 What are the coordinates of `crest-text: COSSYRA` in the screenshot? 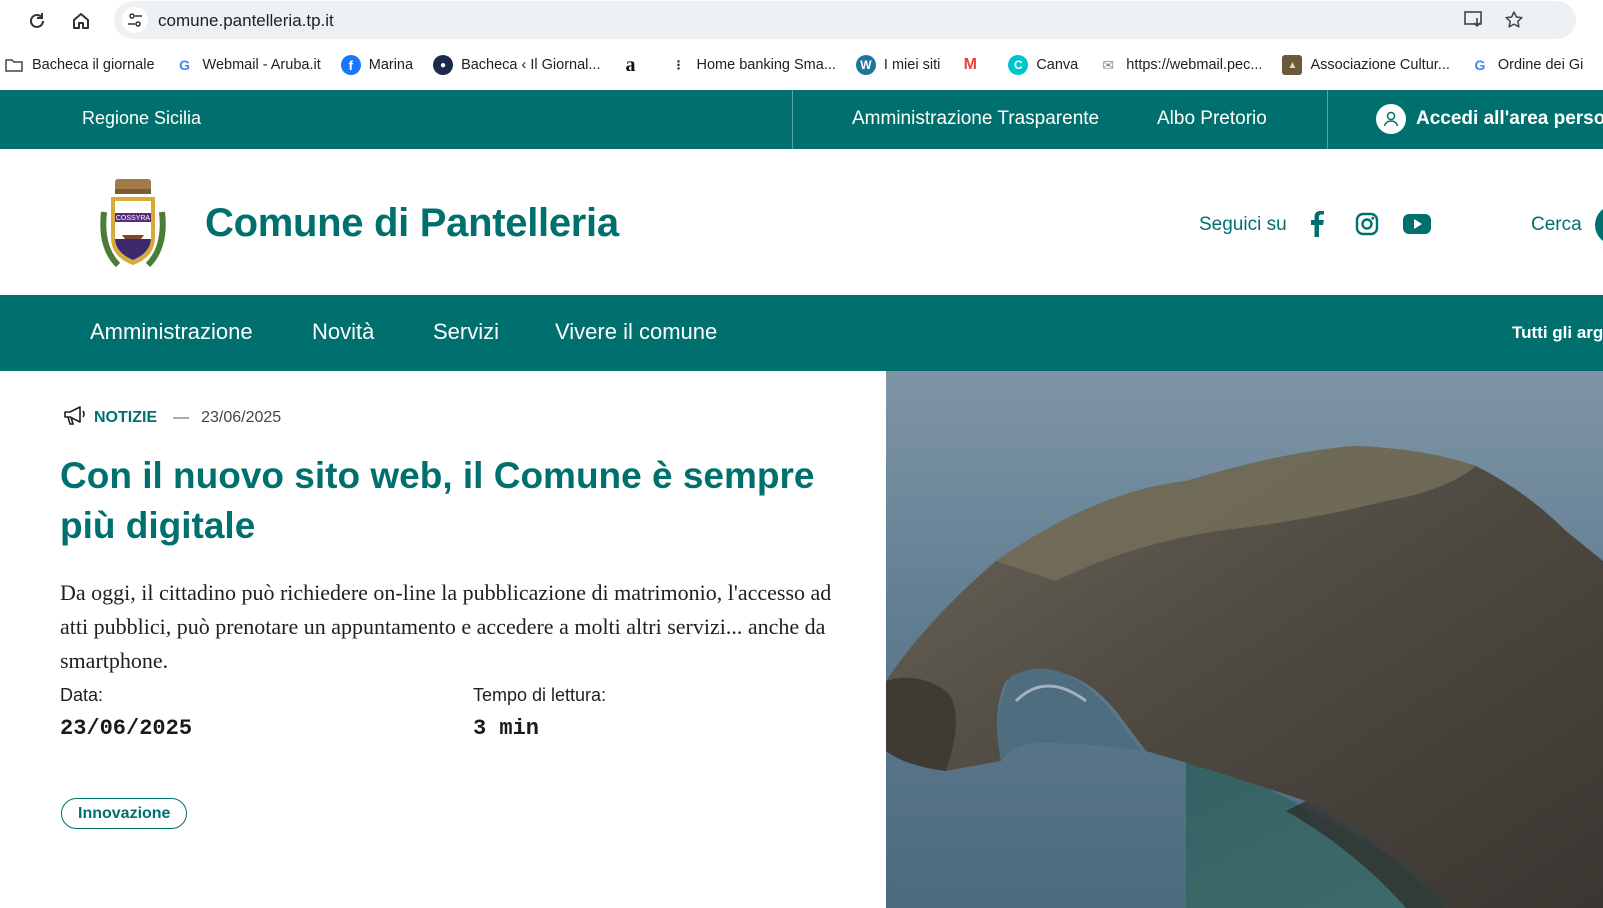 It's located at (133, 218).